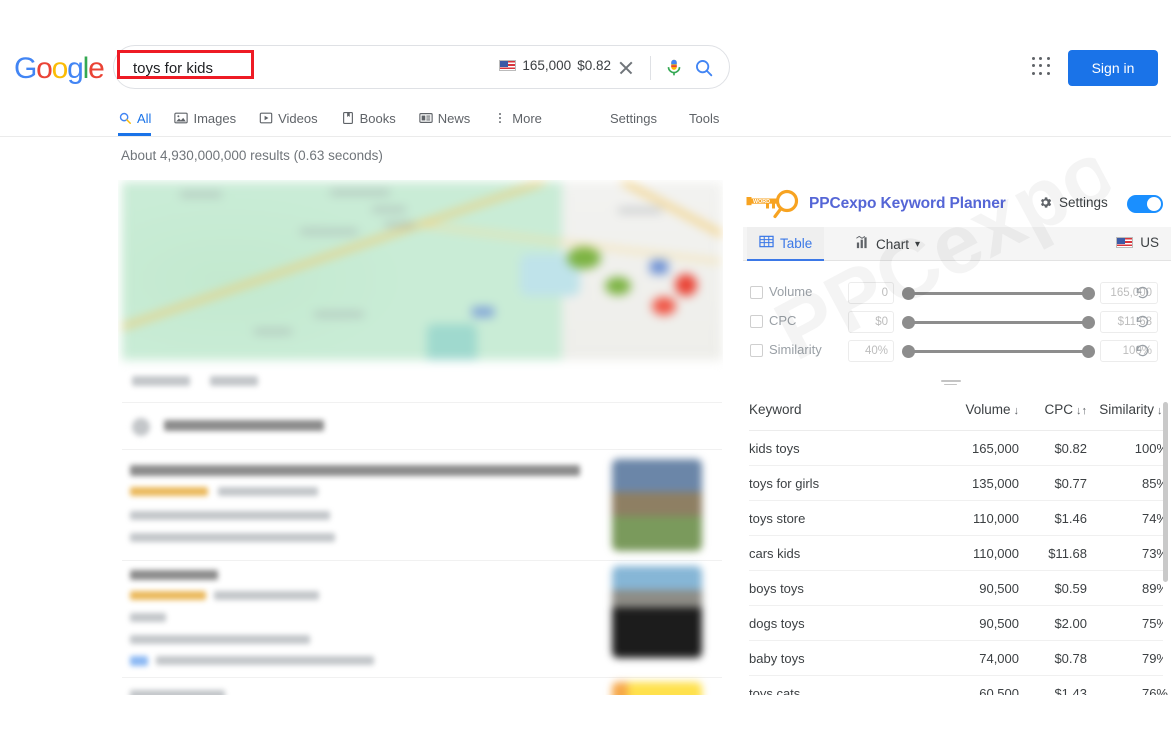 The height and width of the screenshot is (729, 1171). Describe the element at coordinates (908, 293) in the screenshot. I see `filter-knob-min-volume` at that location.